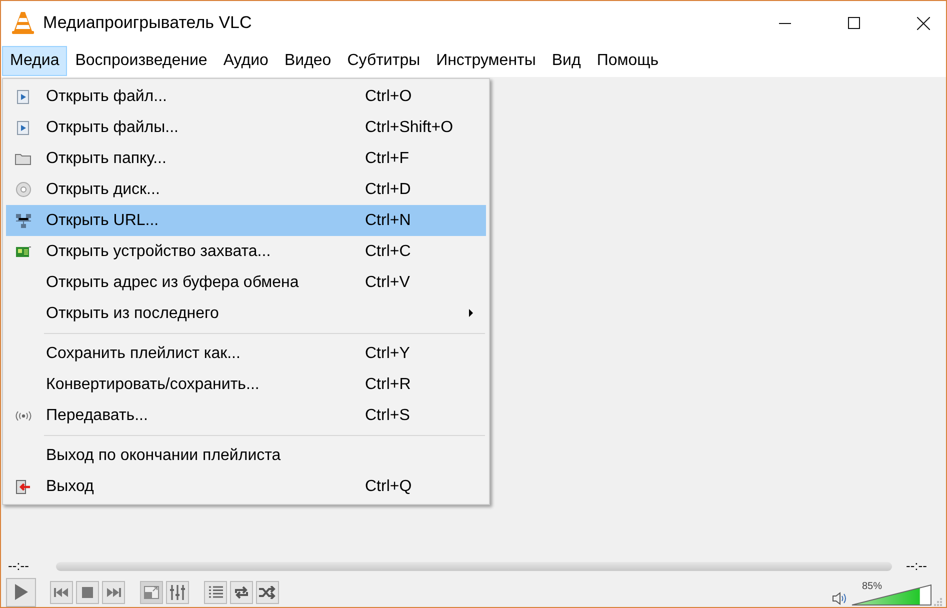  Describe the element at coordinates (627, 61) in the screenshot. I see `menu-bar-item: Помощь` at that location.